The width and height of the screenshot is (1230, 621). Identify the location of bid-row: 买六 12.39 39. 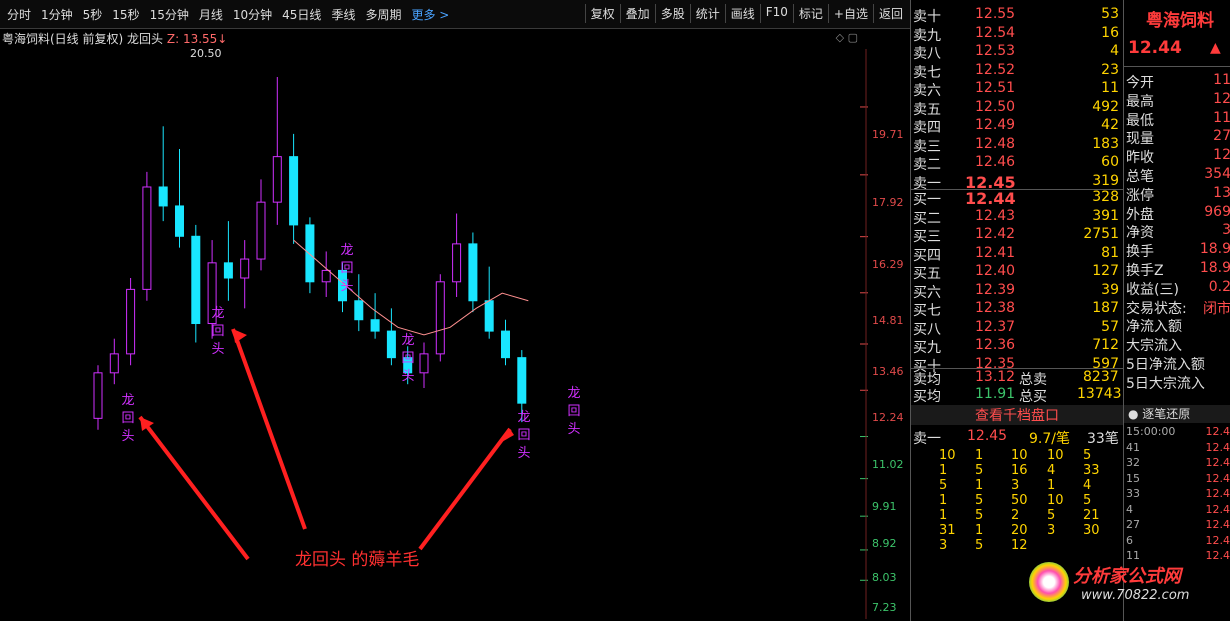
(1017, 291).